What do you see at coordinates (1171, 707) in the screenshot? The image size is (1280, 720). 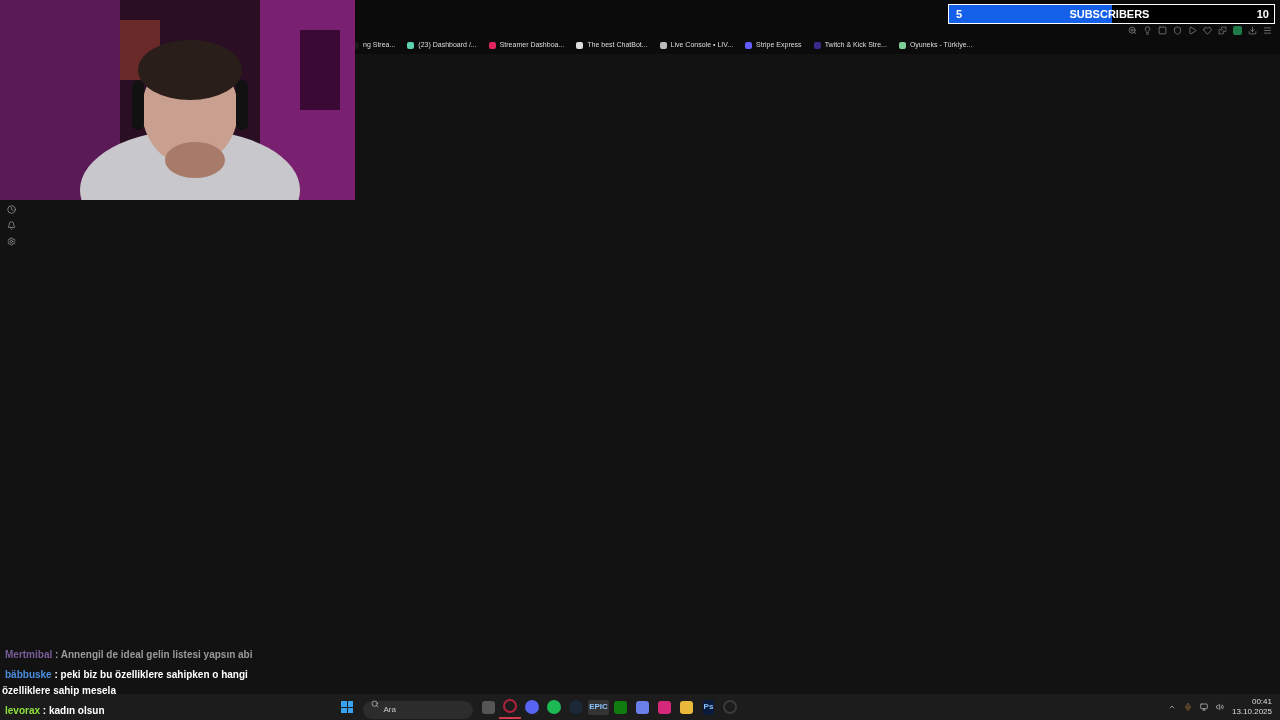 I see `chevron-up-icon` at bounding box center [1171, 707].